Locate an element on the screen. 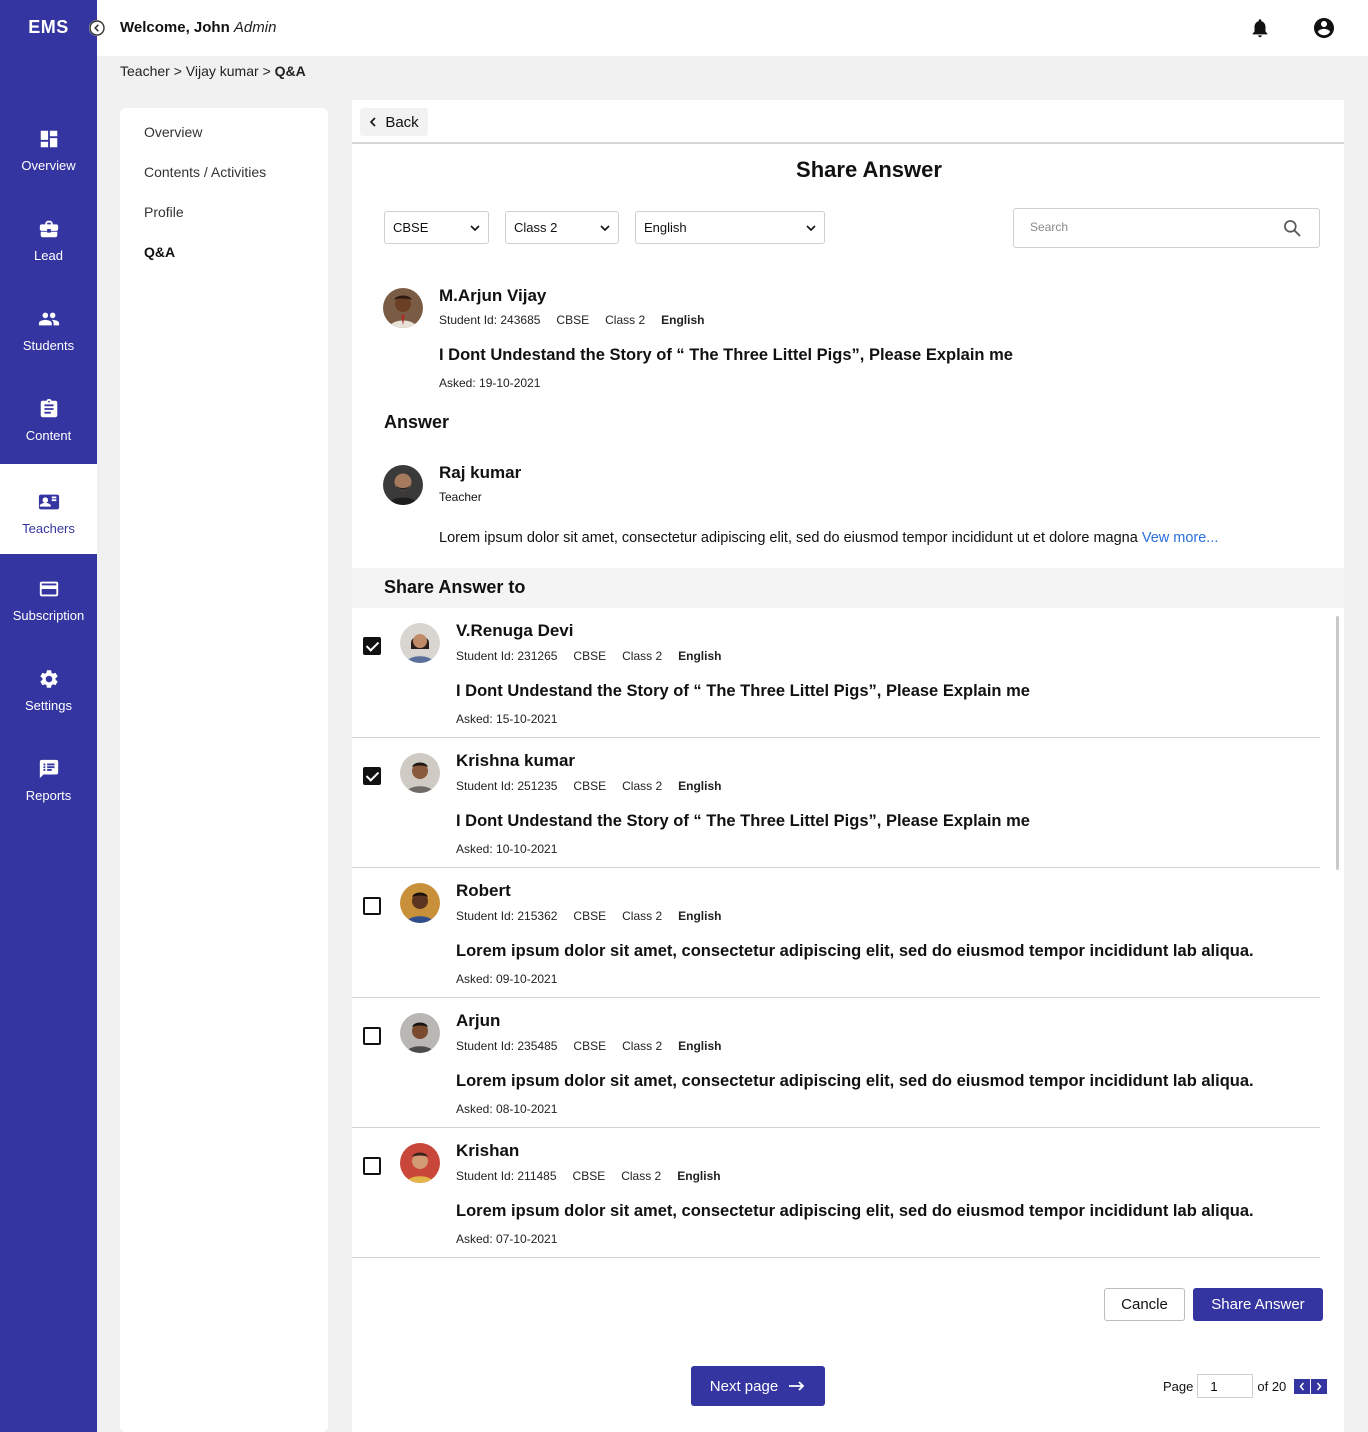  breadcrumb-teacher: Teacher is located at coordinates (145, 71).